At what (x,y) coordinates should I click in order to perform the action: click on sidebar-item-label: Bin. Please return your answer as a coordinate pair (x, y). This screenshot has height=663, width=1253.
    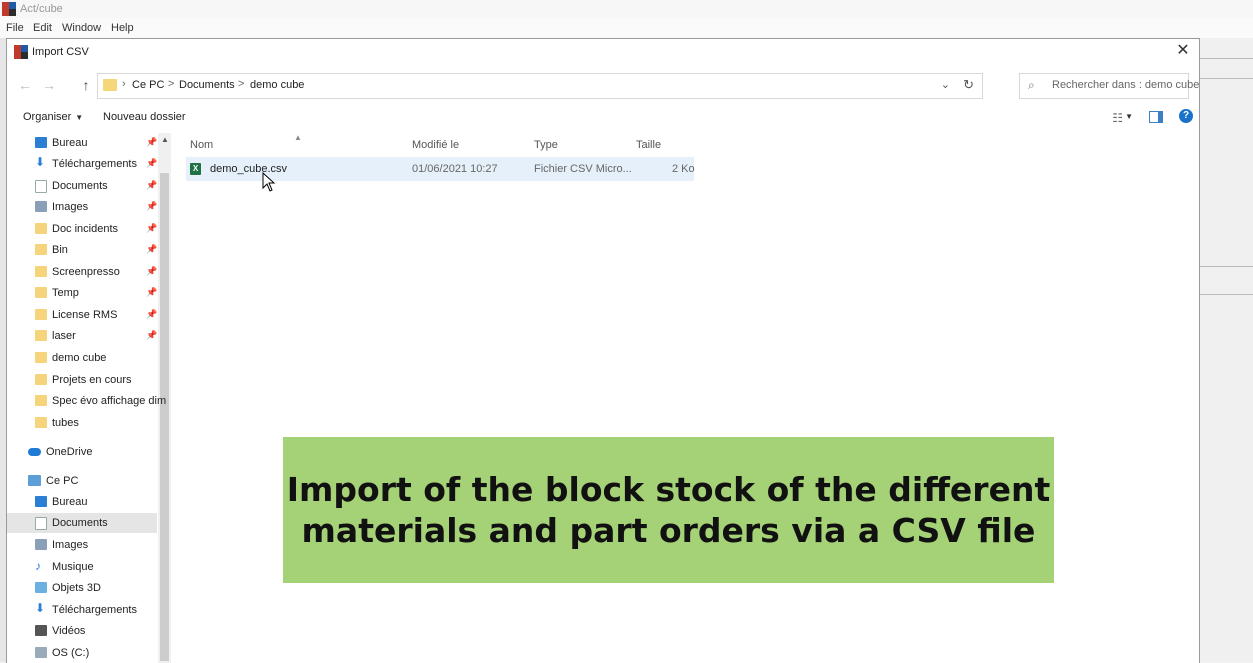
    Looking at the image, I should click on (60, 250).